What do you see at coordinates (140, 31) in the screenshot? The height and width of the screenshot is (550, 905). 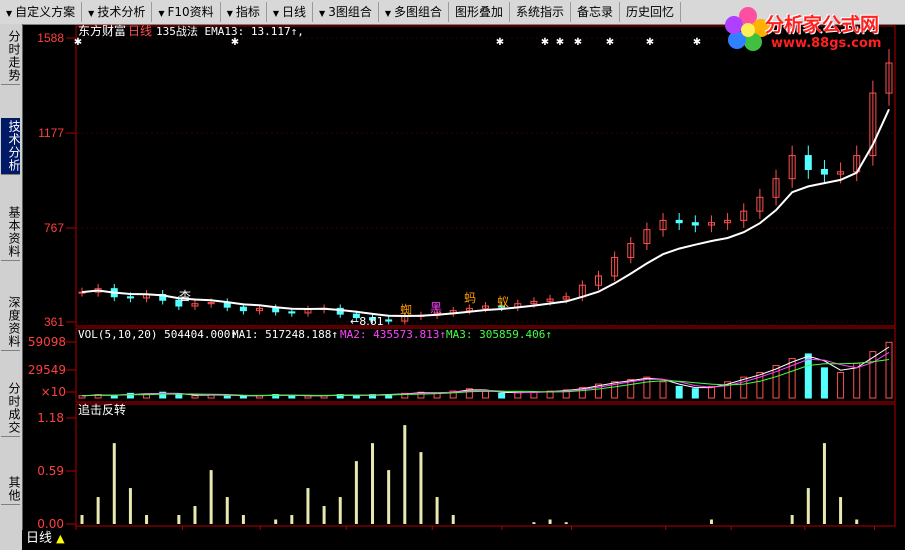 I see `period-tag: 日线` at bounding box center [140, 31].